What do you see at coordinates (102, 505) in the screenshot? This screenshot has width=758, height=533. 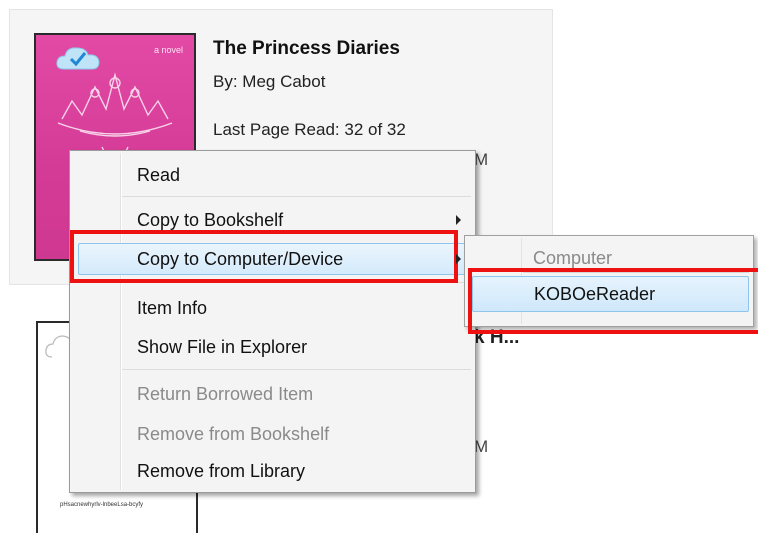 I see `cover-text: pHsacnewhyrlv-lnbeeLsa-bcyfy` at bounding box center [102, 505].